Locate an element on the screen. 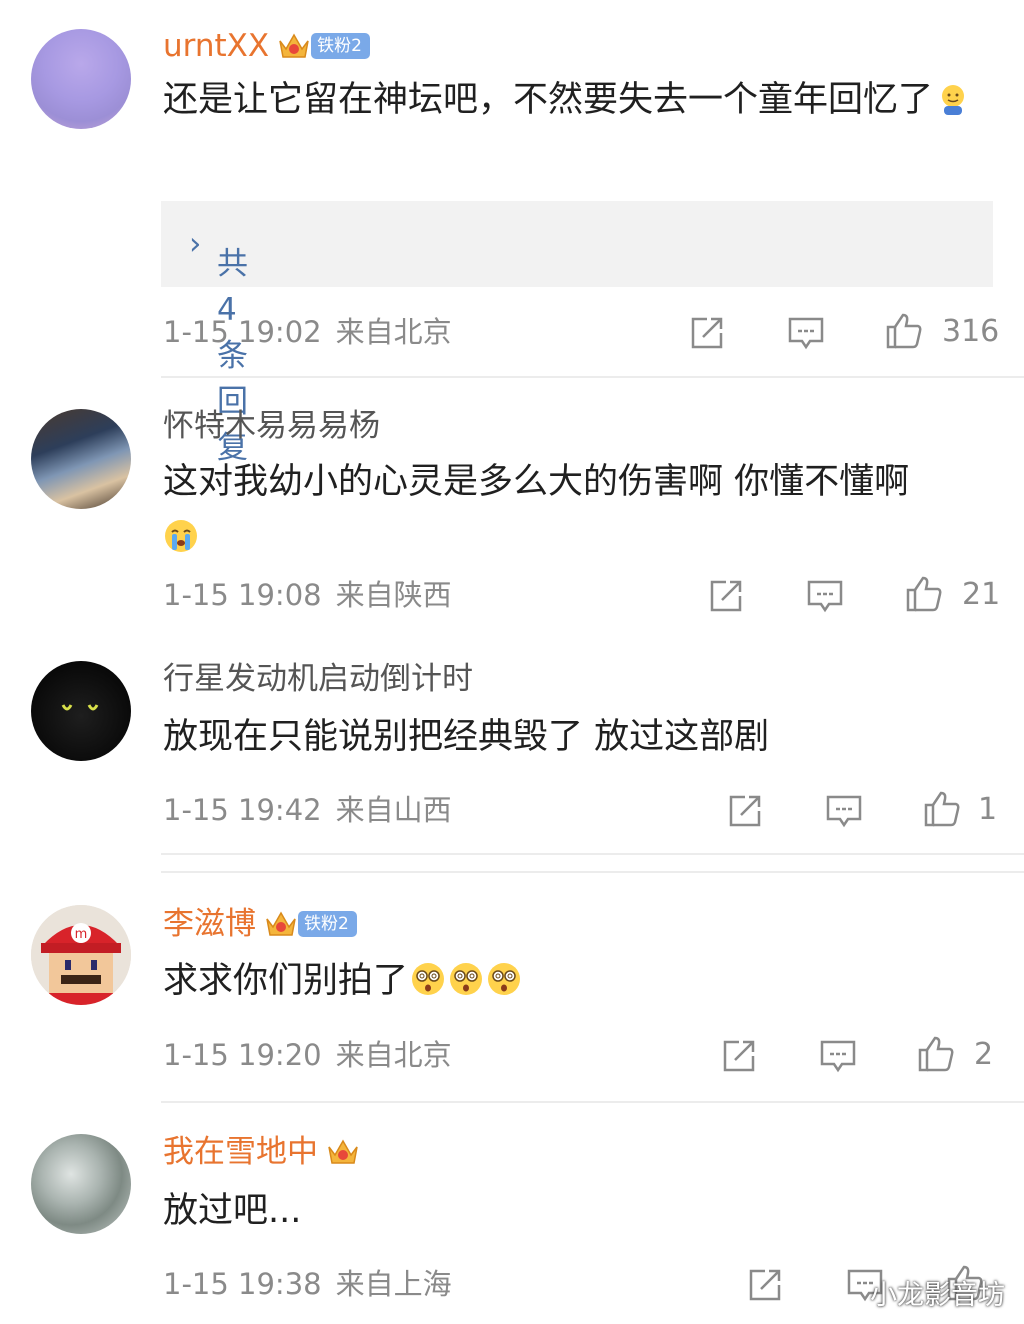 This screenshot has height=1324, width=1024. comment-meta: 1-15 19:08 来自陕西 is located at coordinates (307, 595).